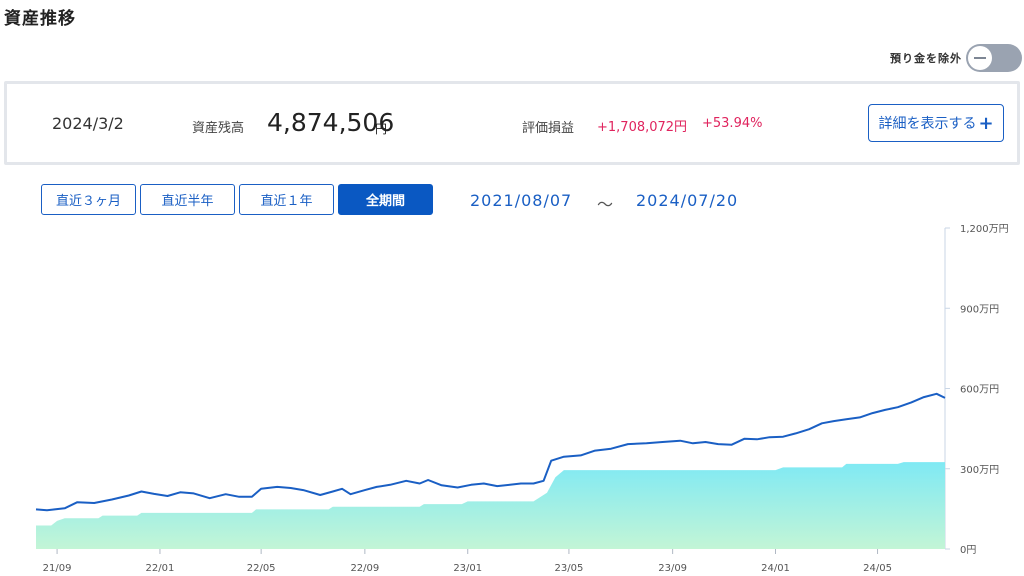  Describe the element at coordinates (877, 568) in the screenshot. I see `x-tick-label: 24/05` at that location.